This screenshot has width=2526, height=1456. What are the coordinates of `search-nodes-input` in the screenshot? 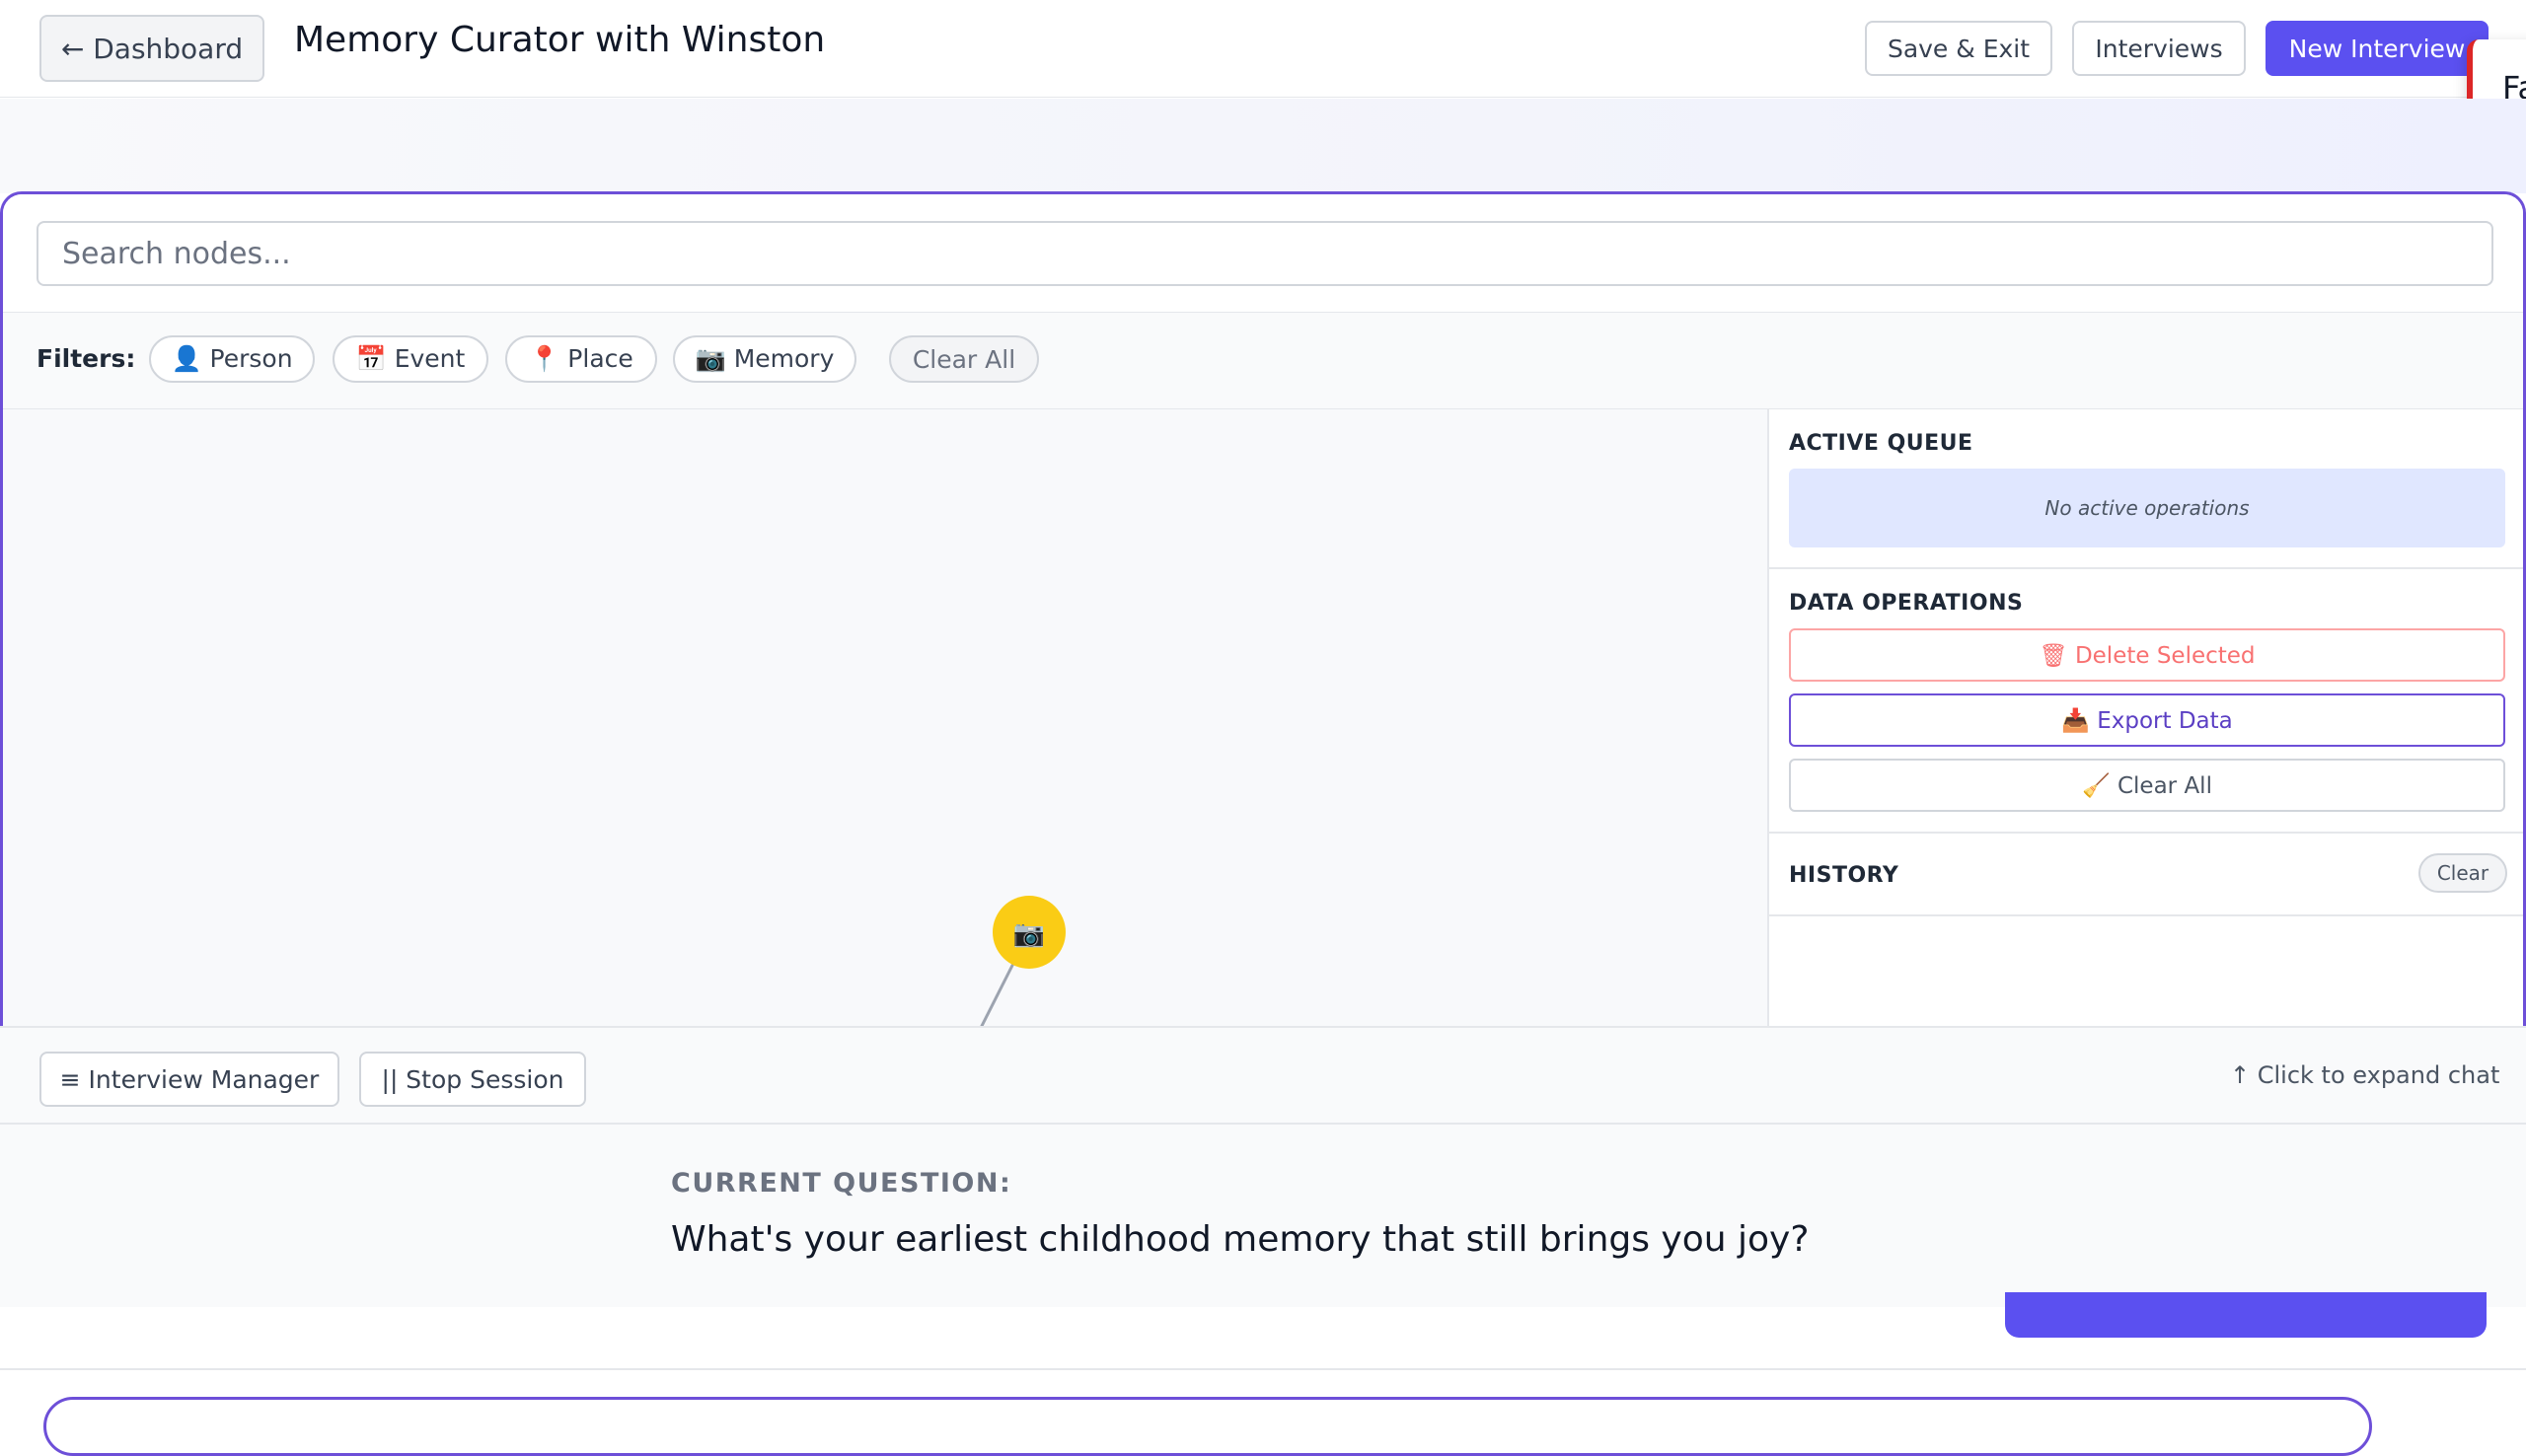 It's located at (1265, 253).